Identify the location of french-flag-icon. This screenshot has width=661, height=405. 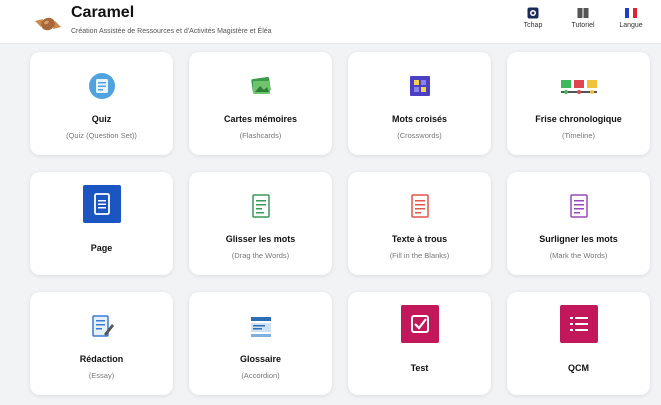
(631, 13).